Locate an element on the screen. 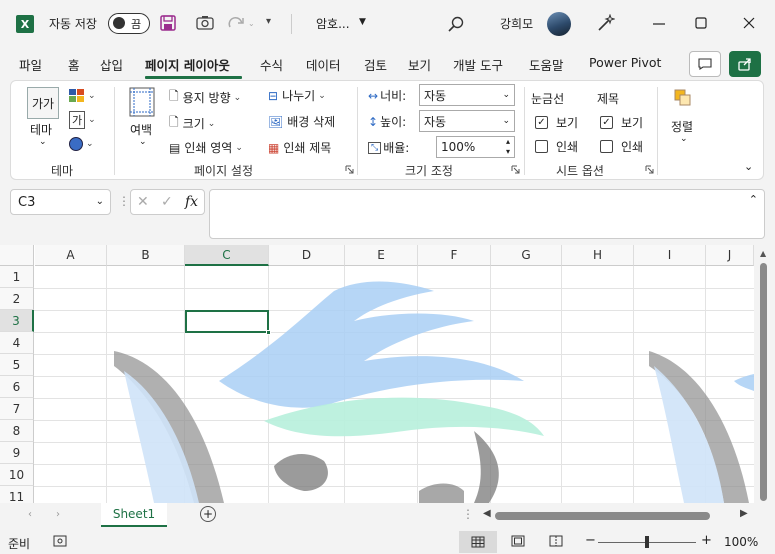 Image resolution: width=775 pixels, height=554 pixels. collapse-ribbon-icon: ⌄ is located at coordinates (748, 166).